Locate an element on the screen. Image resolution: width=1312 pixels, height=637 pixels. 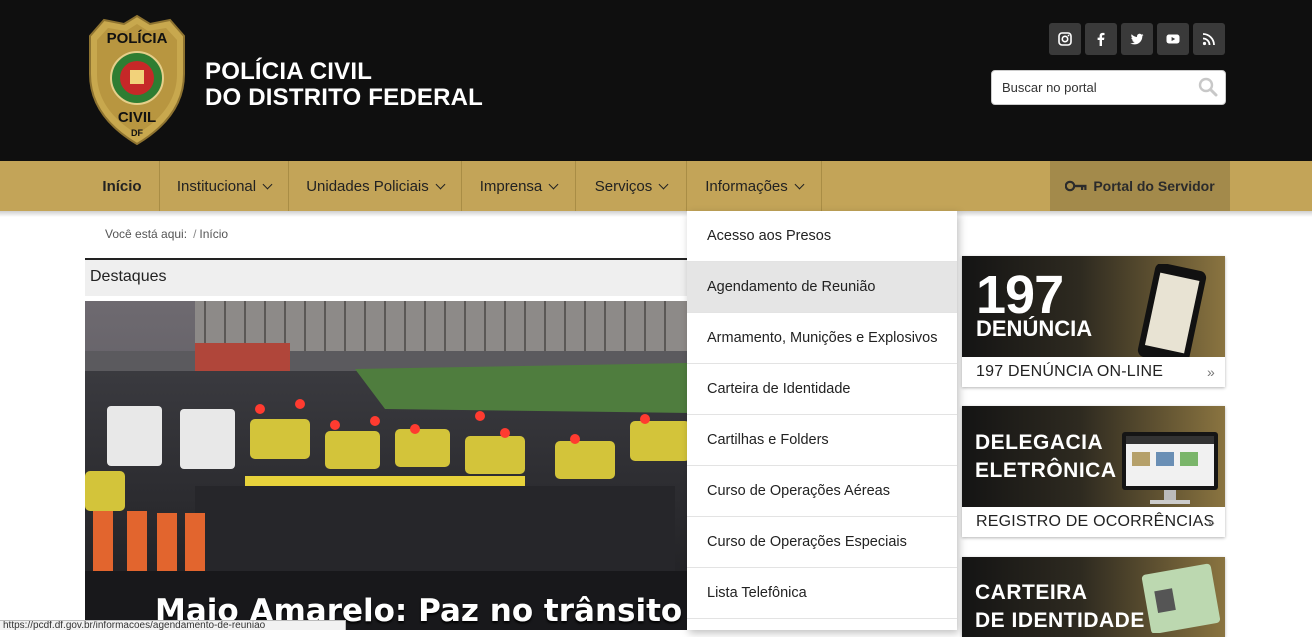
nav-item-imprensa: Imprensa is located at coordinates (519, 186).